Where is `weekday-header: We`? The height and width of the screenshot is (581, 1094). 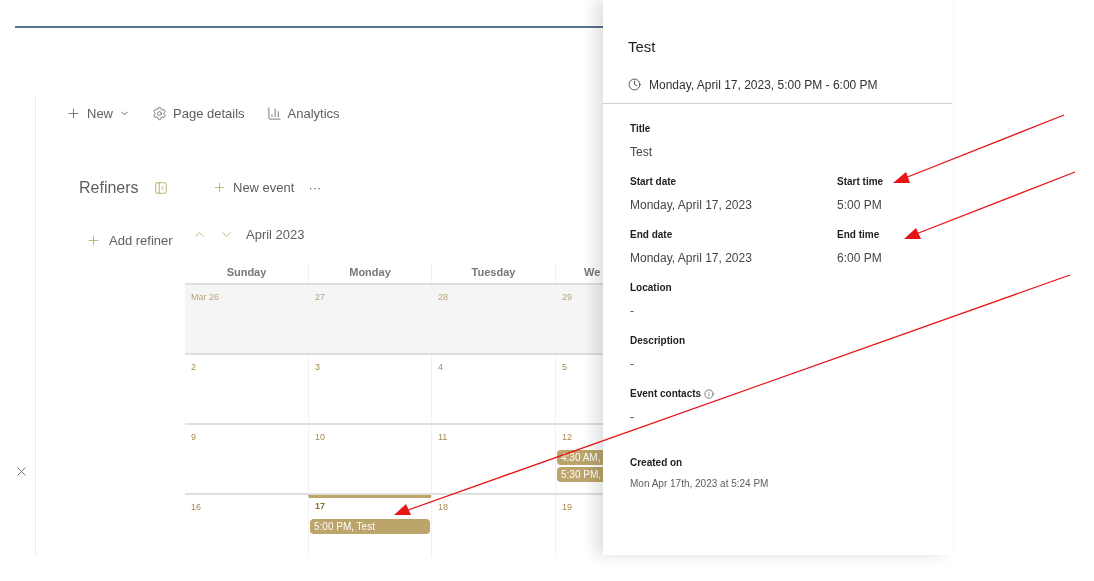 weekday-header: We is located at coordinates (592, 272).